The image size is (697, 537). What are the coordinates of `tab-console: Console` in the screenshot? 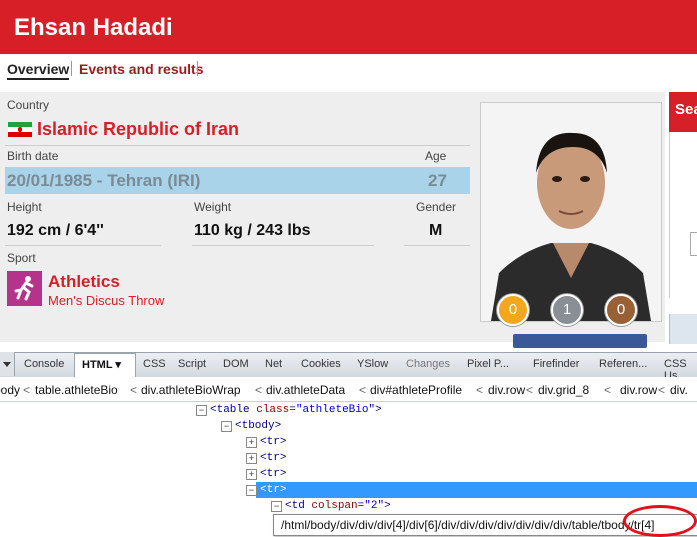 It's located at (44, 364).